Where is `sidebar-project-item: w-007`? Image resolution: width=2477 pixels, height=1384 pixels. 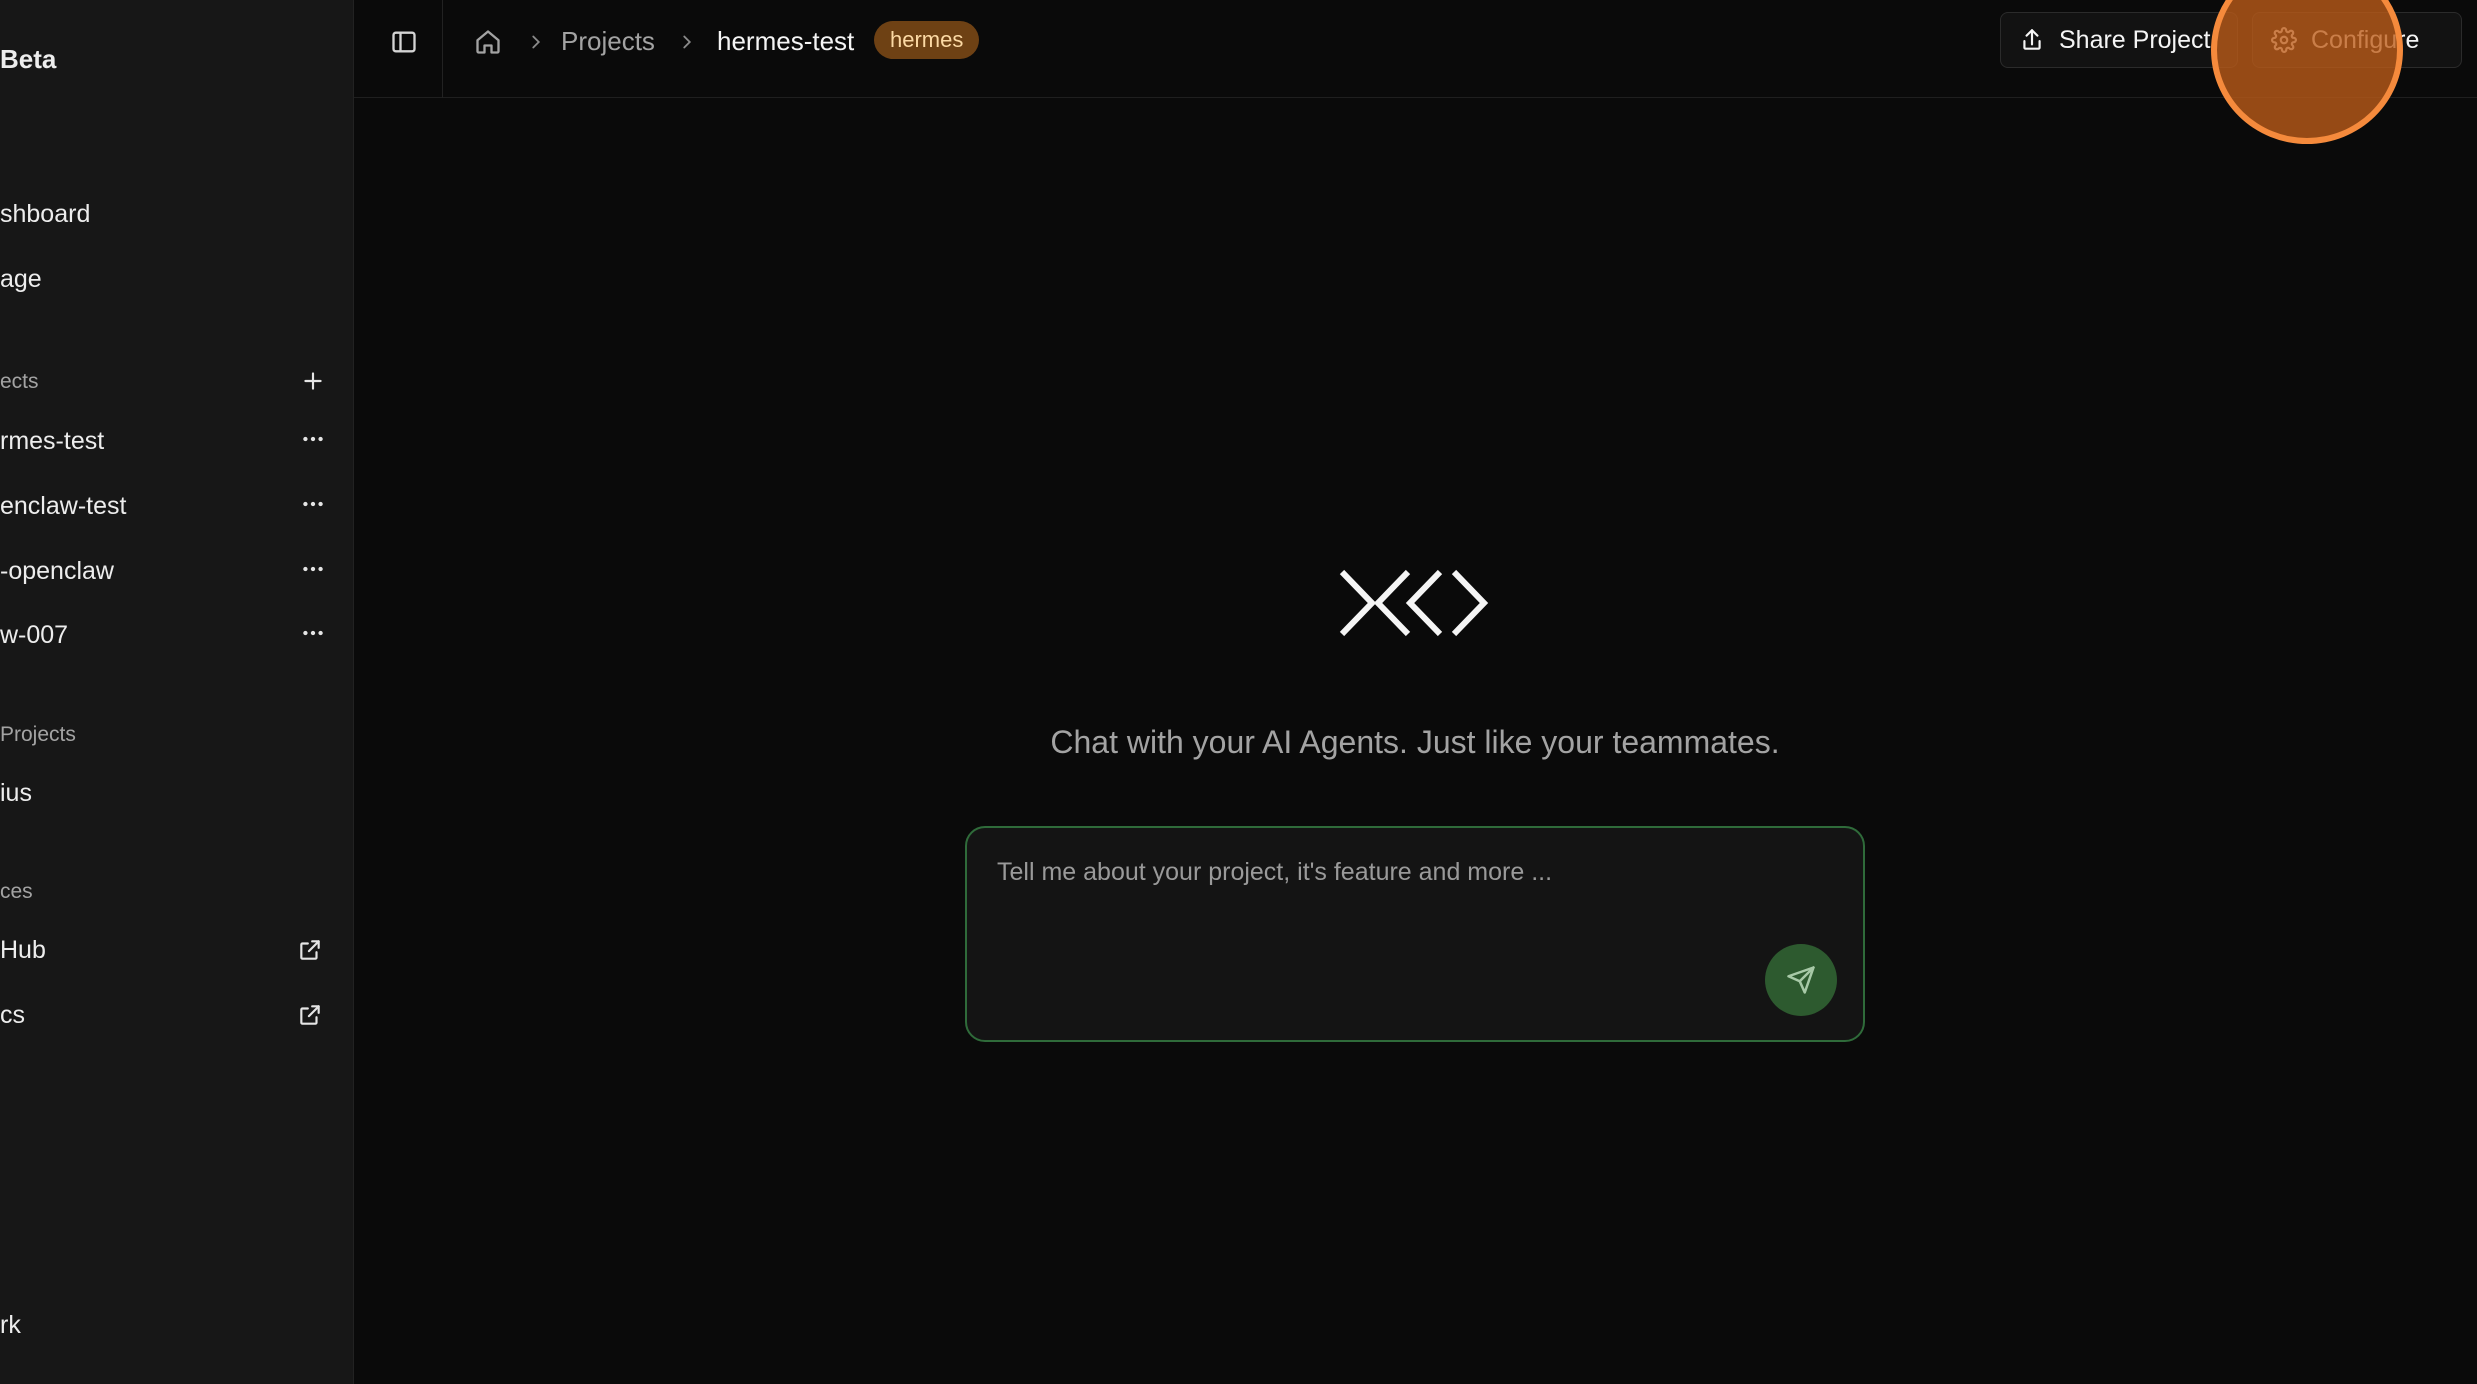 sidebar-project-item: w-007 is located at coordinates (34, 635).